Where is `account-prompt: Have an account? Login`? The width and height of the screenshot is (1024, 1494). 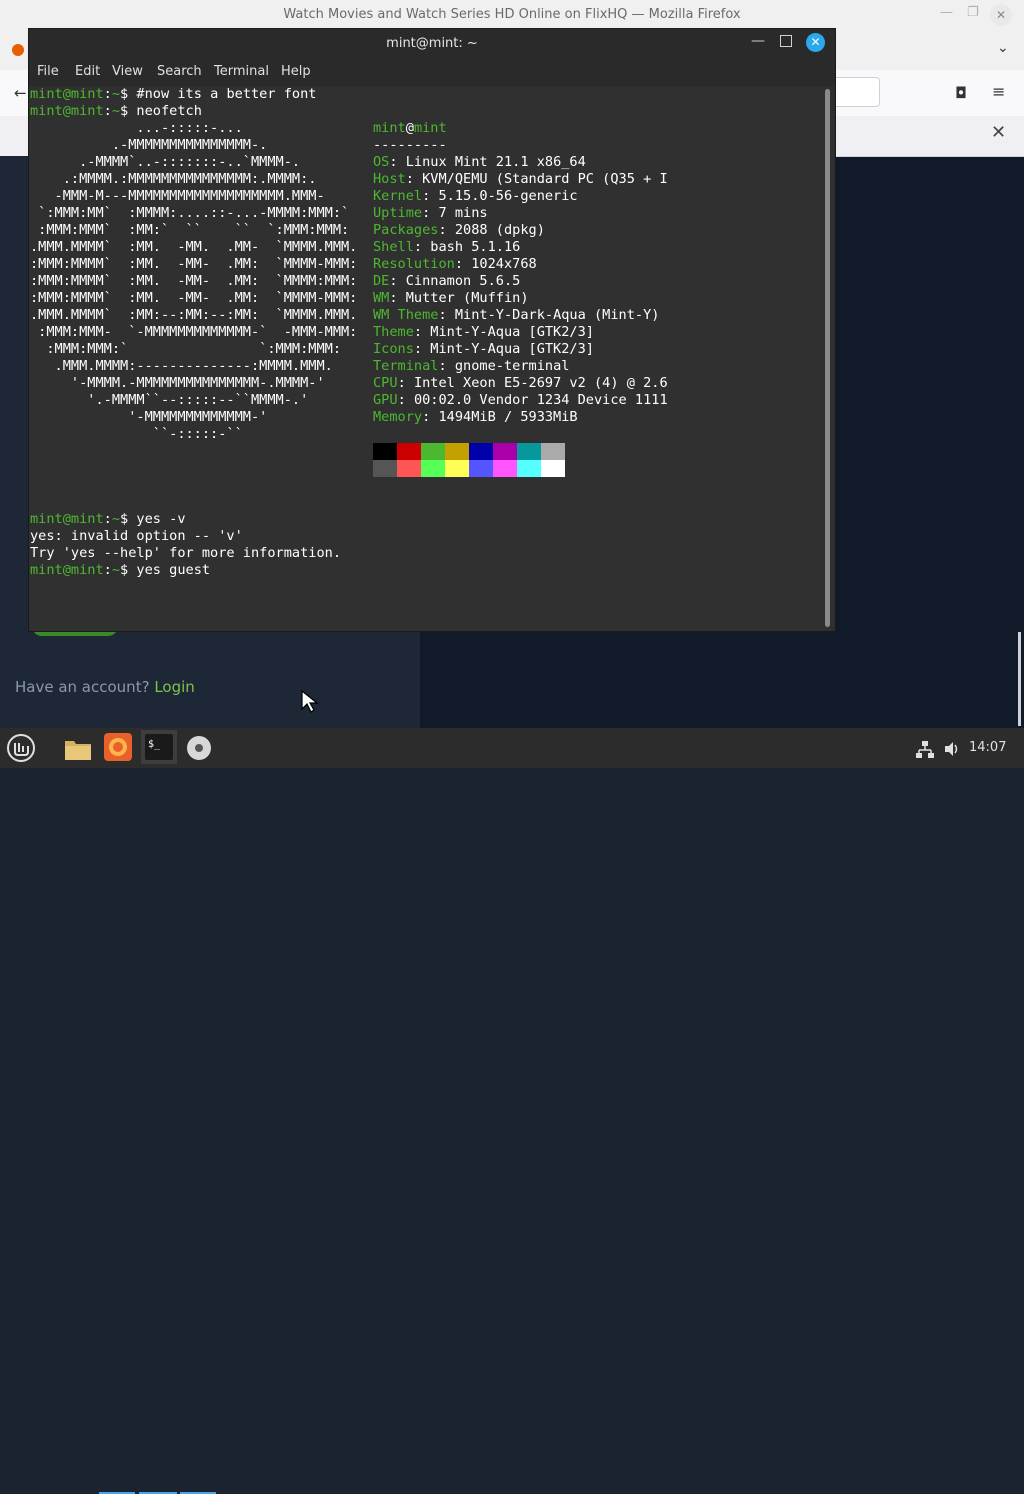
account-prompt: Have an account? Login is located at coordinates (105, 687).